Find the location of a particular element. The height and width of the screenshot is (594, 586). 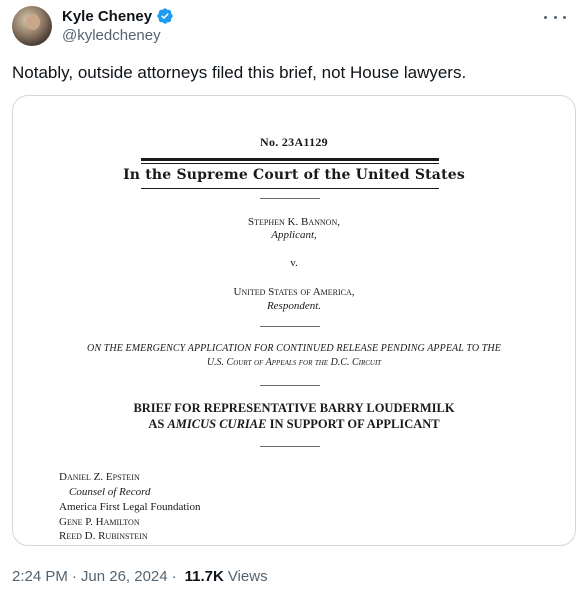

verified-badge-icon is located at coordinates (165, 16).